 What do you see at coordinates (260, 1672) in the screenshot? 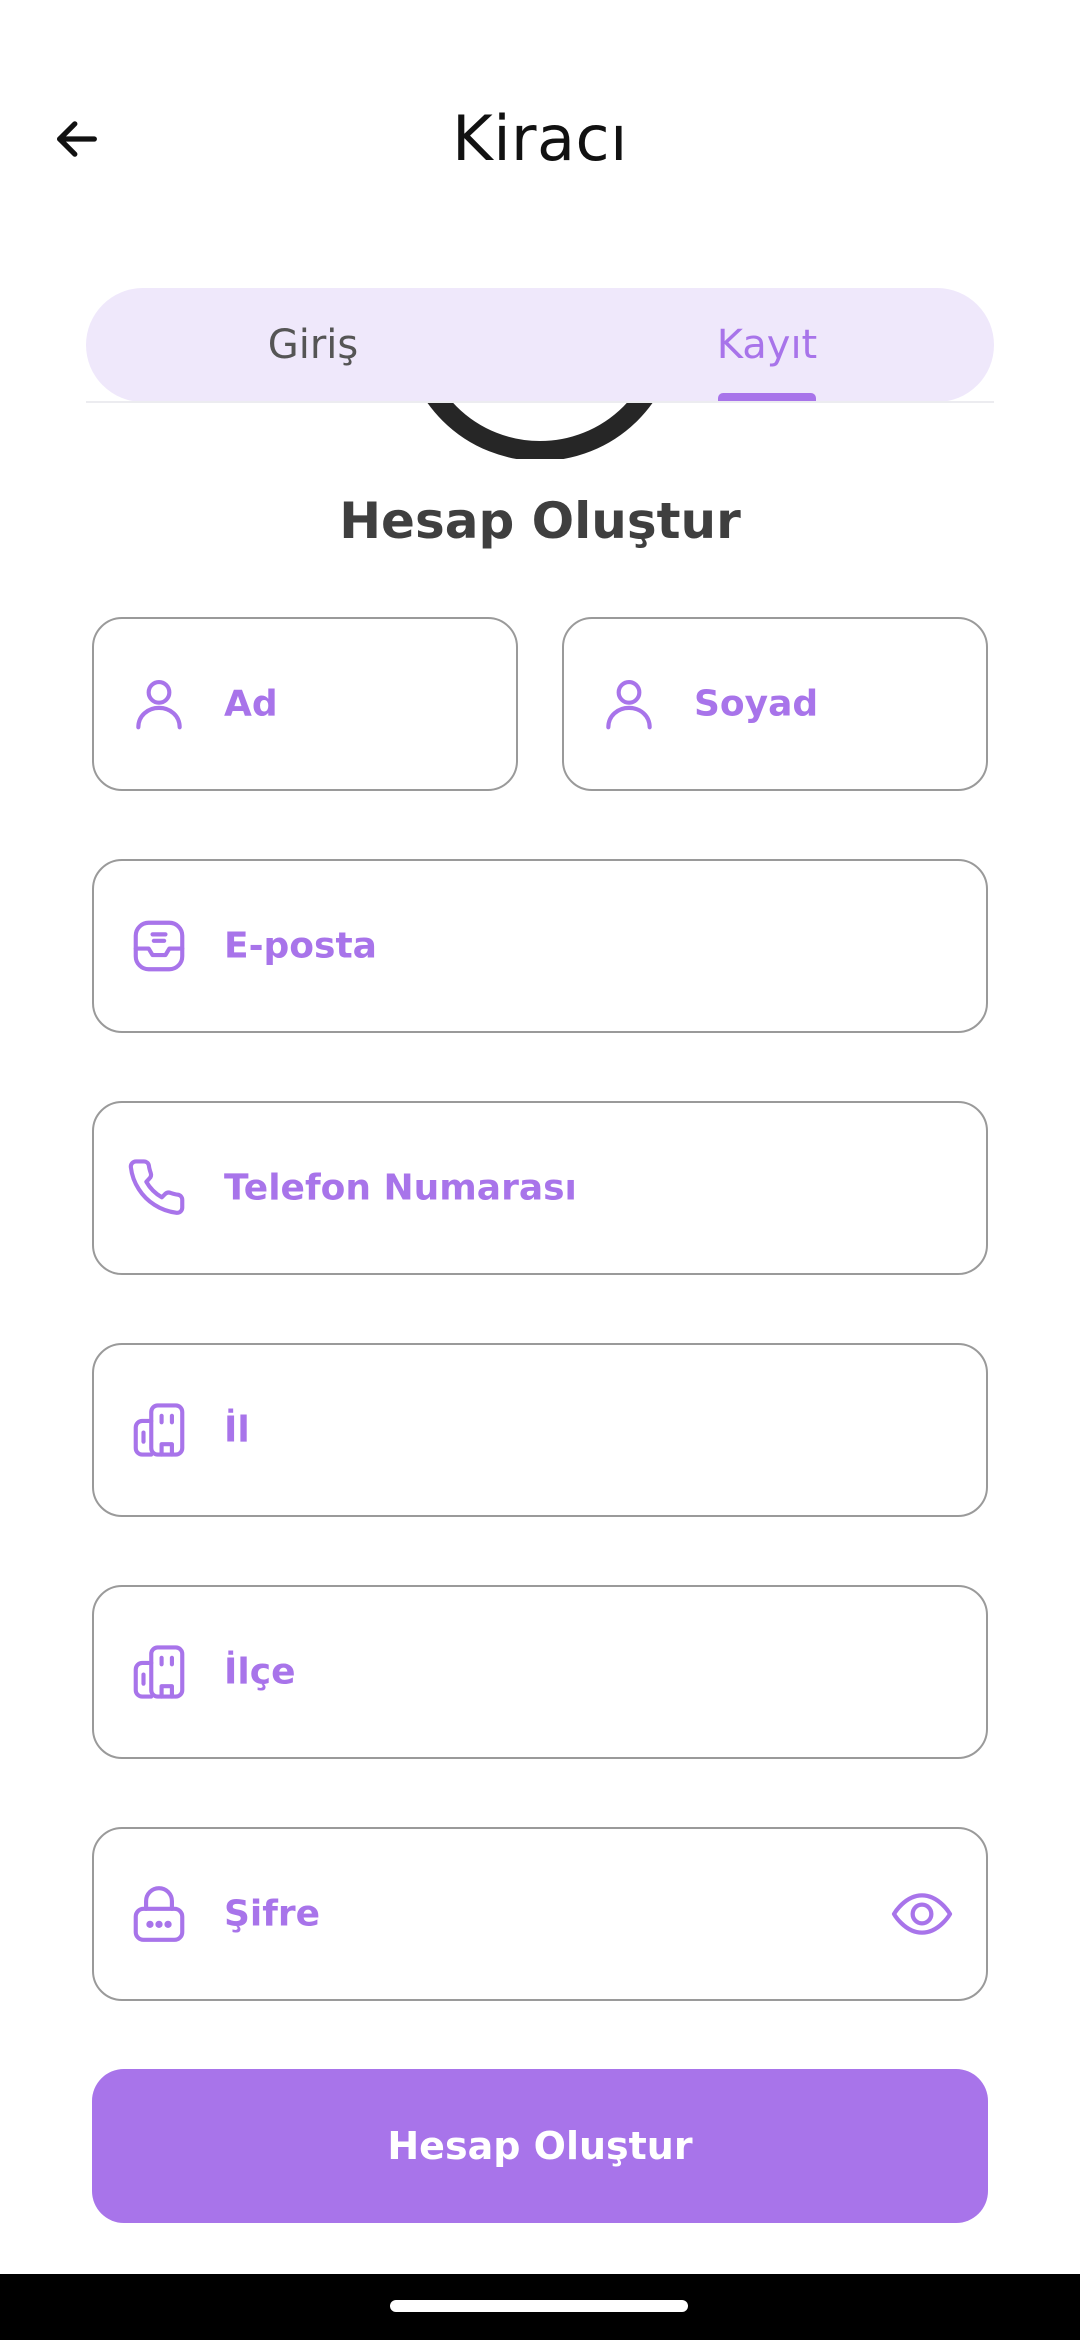
I see `district-placeholder: İlçe` at bounding box center [260, 1672].